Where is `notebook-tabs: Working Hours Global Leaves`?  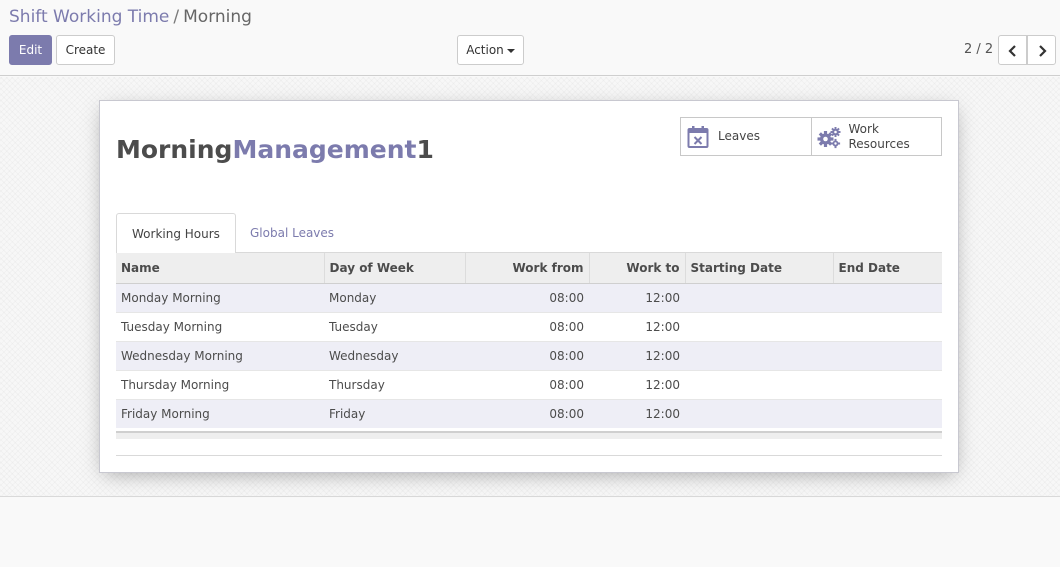 notebook-tabs: Working Hours Global Leaves is located at coordinates (529, 233).